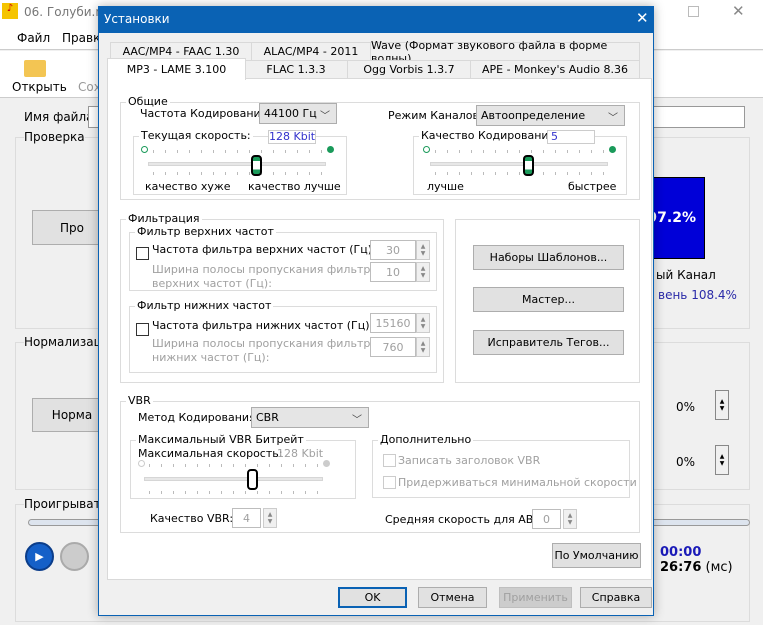 The width and height of the screenshot is (763, 625). What do you see at coordinates (722, 460) in the screenshot?
I see `spin-2-arrows: ▲ ▼` at bounding box center [722, 460].